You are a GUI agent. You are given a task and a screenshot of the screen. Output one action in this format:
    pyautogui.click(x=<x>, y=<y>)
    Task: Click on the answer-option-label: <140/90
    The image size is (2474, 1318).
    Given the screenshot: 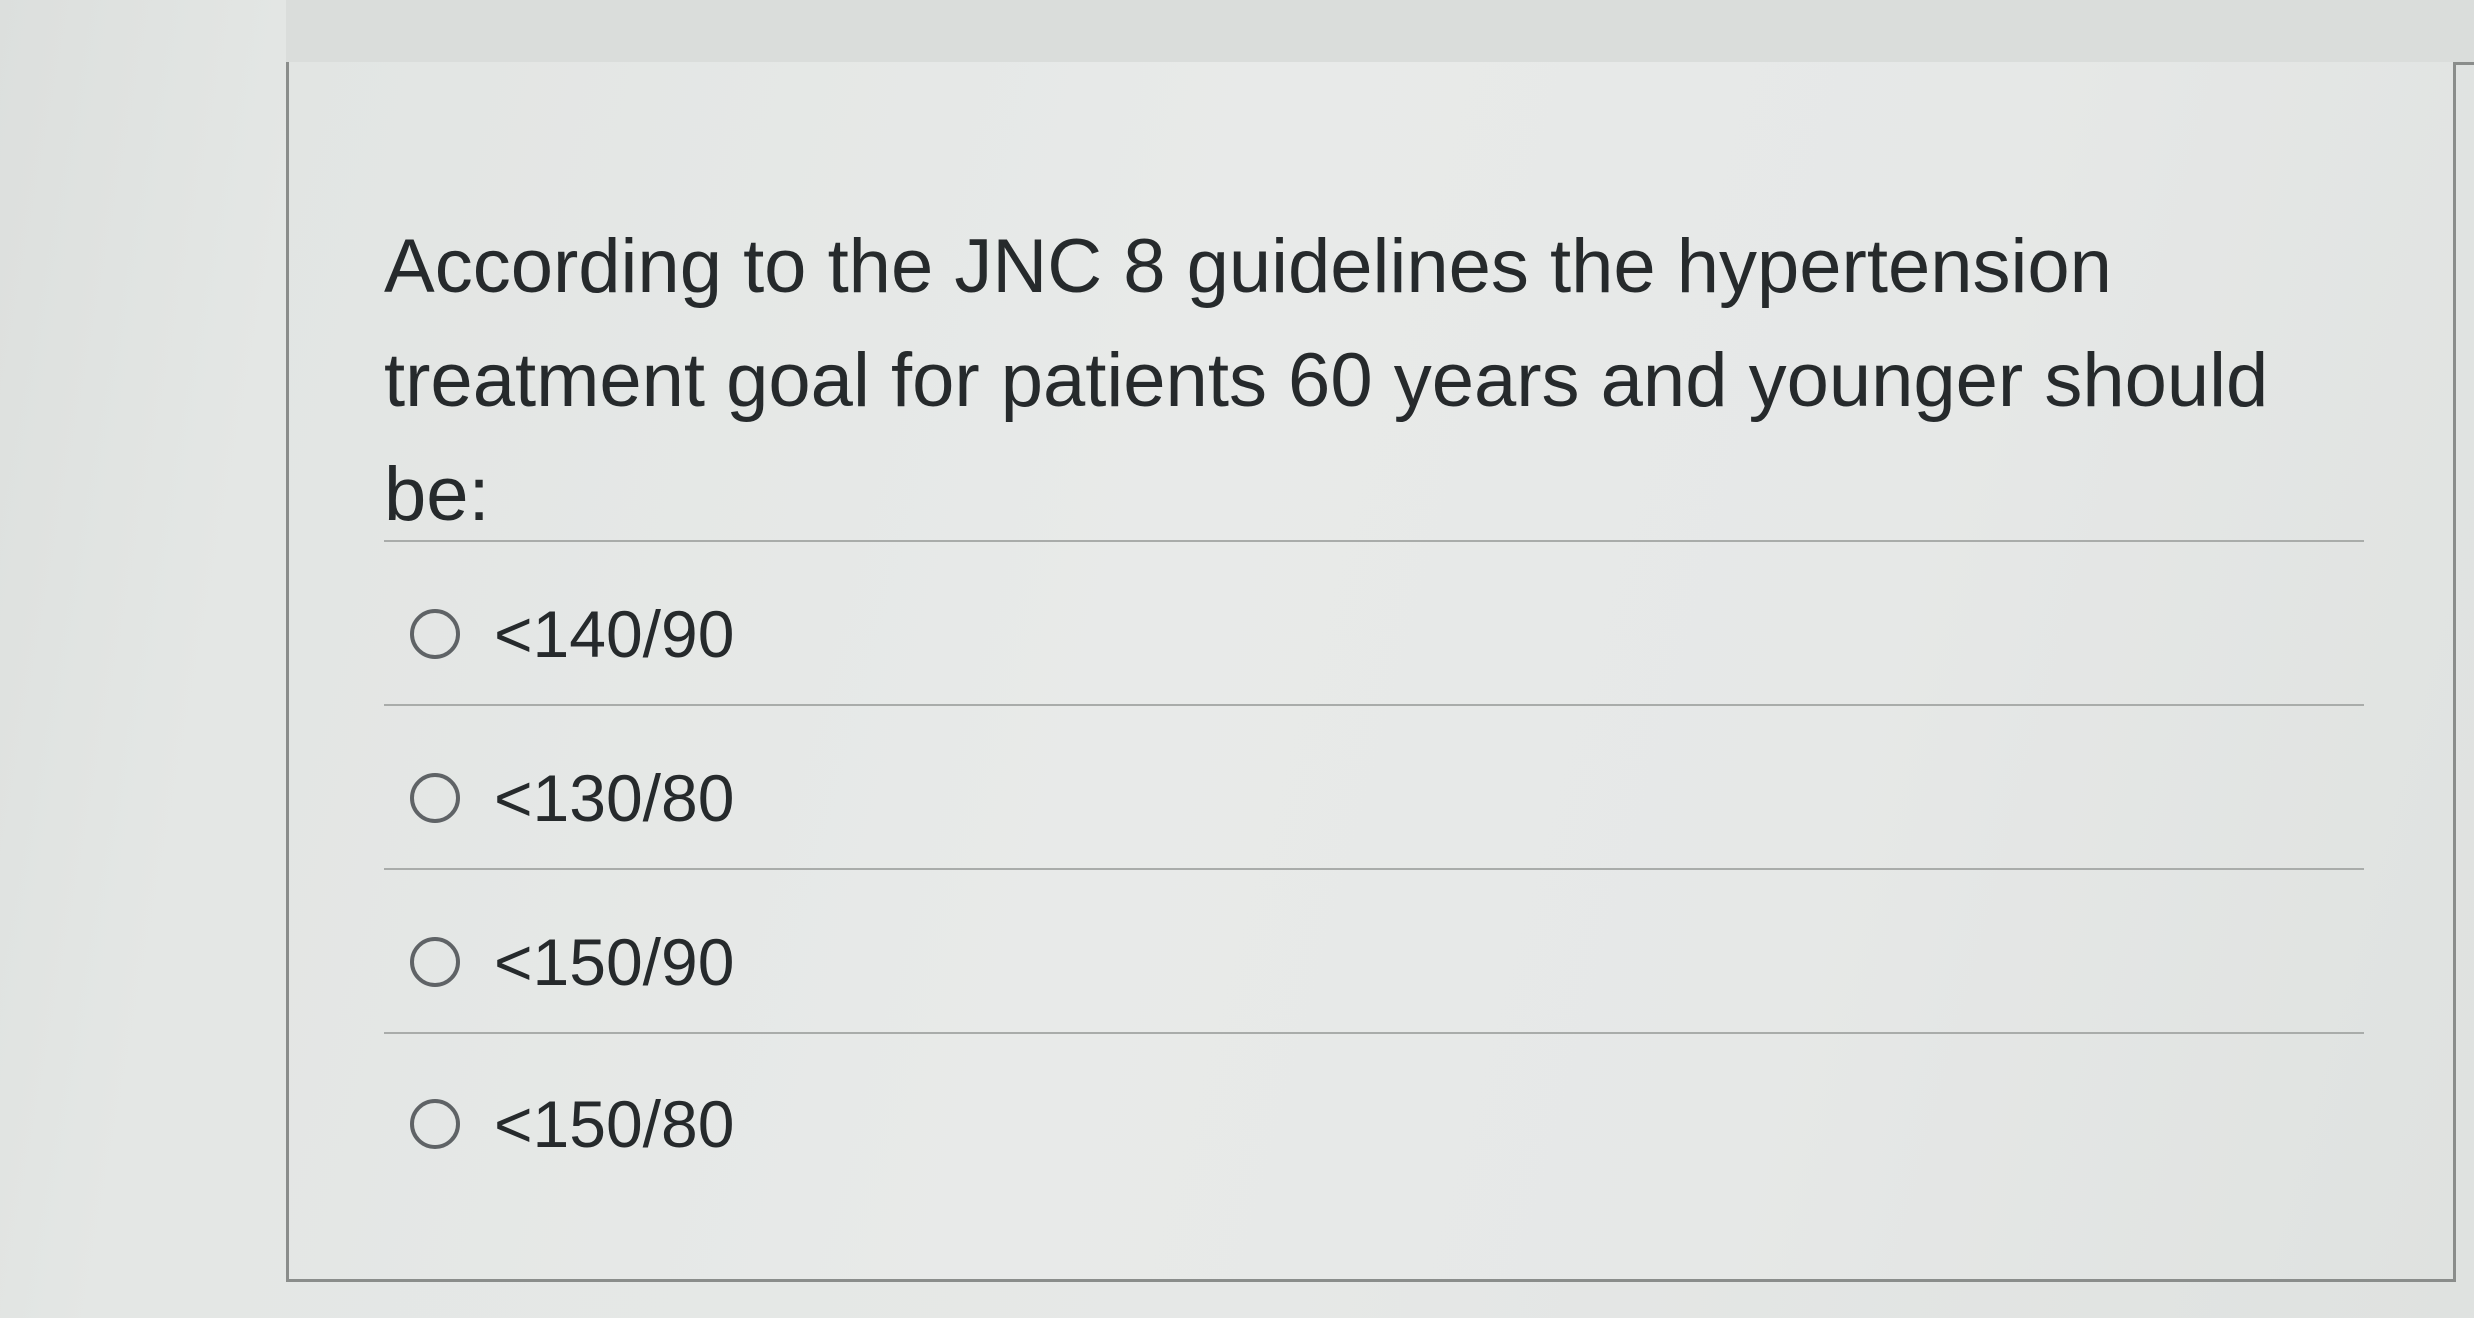 What is the action you would take?
    pyautogui.click(x=614, y=634)
    